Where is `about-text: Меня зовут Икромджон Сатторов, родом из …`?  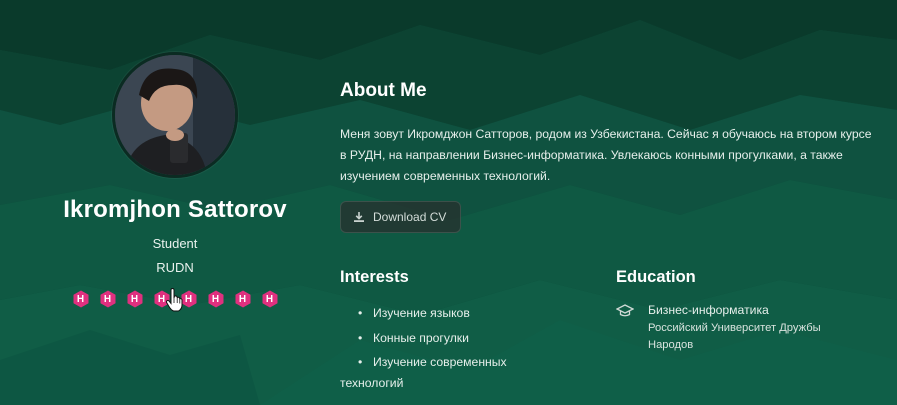
about-text: Меня зовут Икромджон Сатторов, родом из … is located at coordinates (606, 155).